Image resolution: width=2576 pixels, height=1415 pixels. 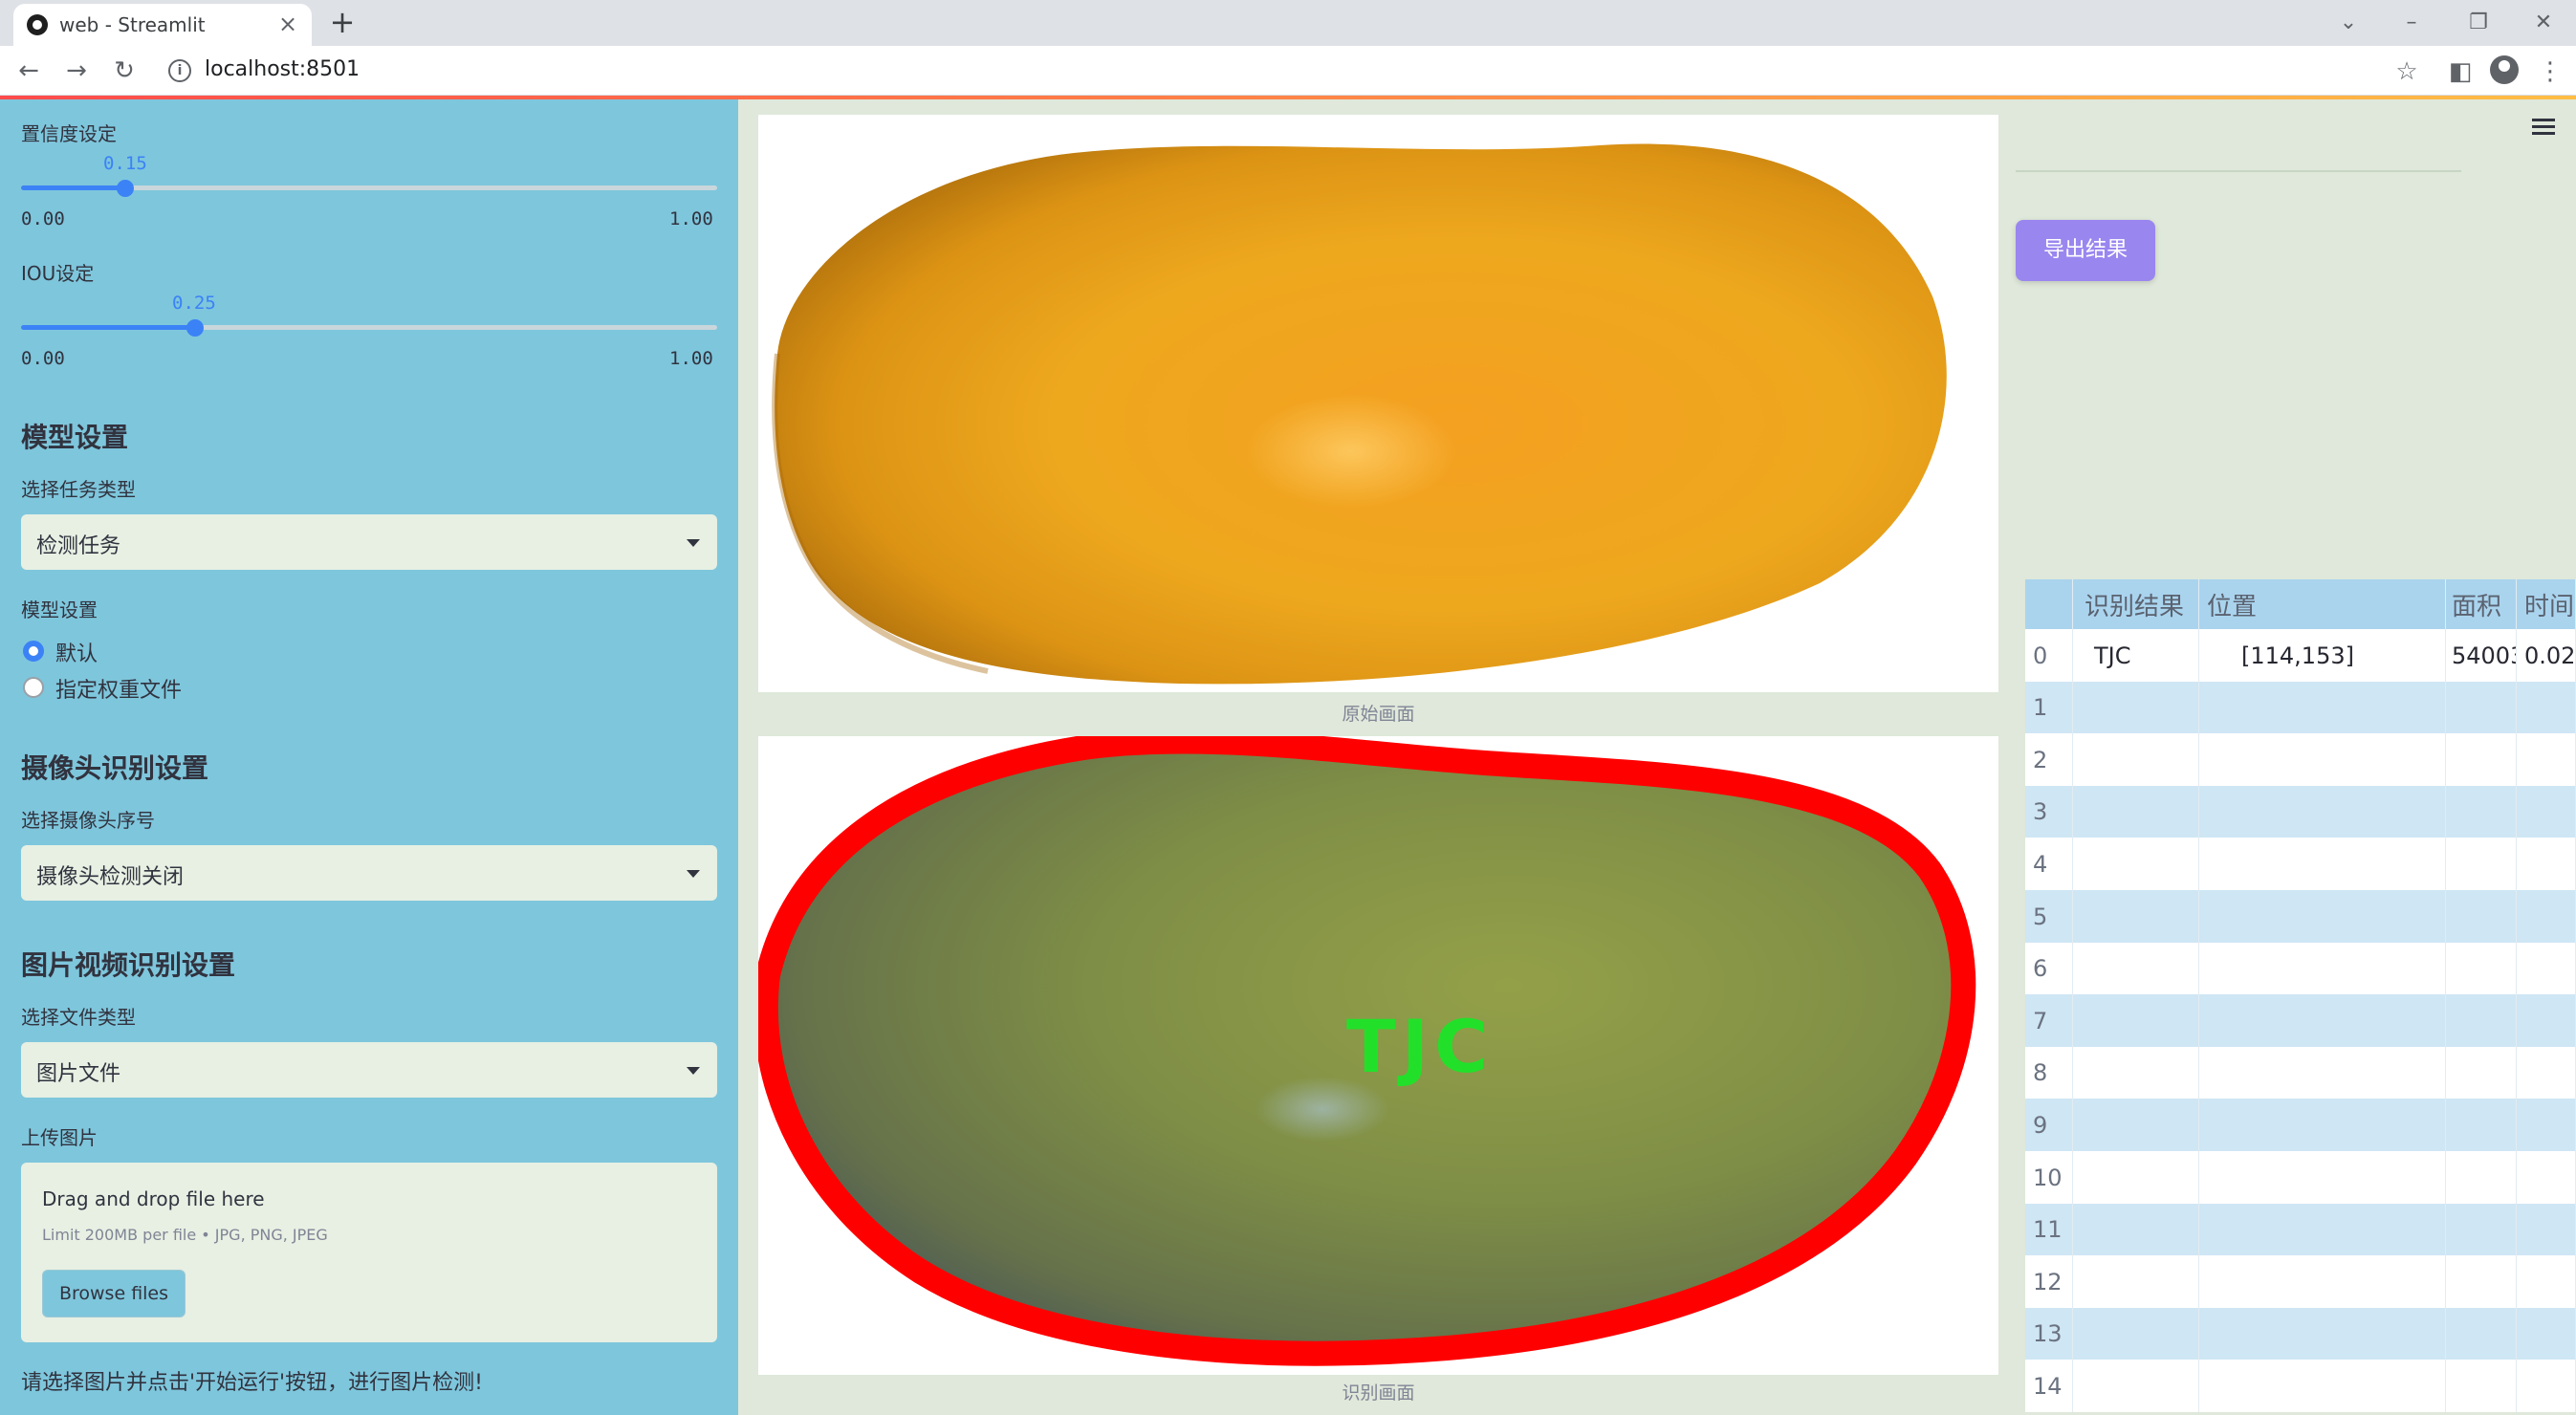 What do you see at coordinates (2300, 1072) in the screenshot?
I see `table-row: 8` at bounding box center [2300, 1072].